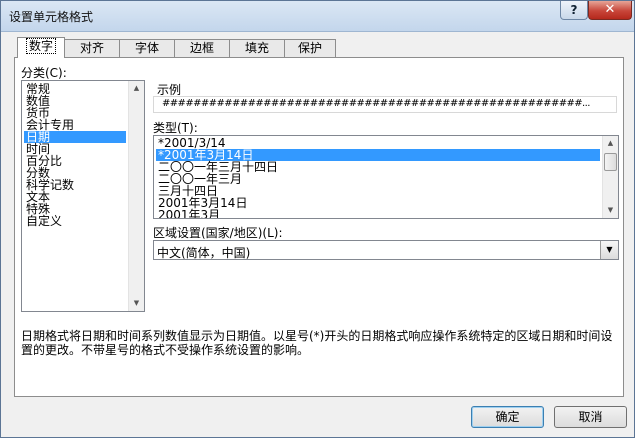 This screenshot has width=635, height=438. I want to click on list-item: 2001年3月, so click(189, 213).